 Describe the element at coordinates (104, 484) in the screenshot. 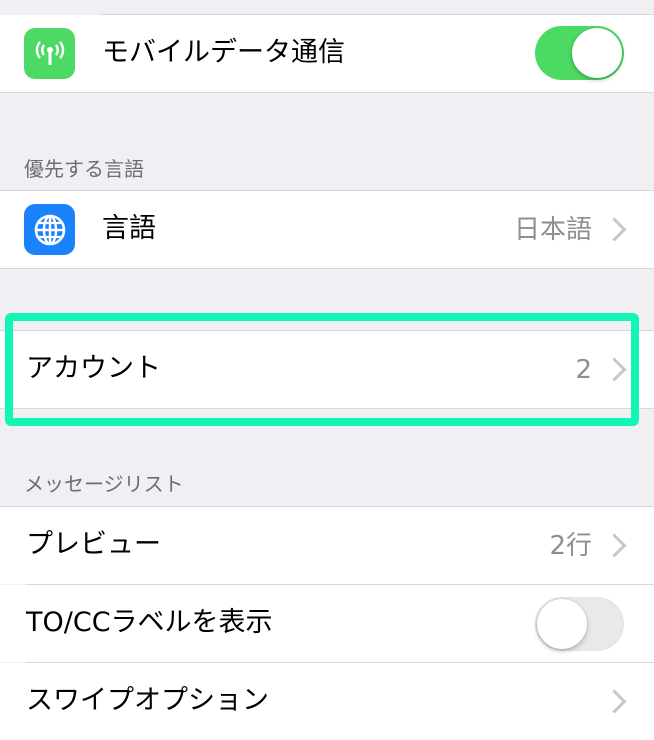

I see `message-list-header: メッセージリスト` at that location.